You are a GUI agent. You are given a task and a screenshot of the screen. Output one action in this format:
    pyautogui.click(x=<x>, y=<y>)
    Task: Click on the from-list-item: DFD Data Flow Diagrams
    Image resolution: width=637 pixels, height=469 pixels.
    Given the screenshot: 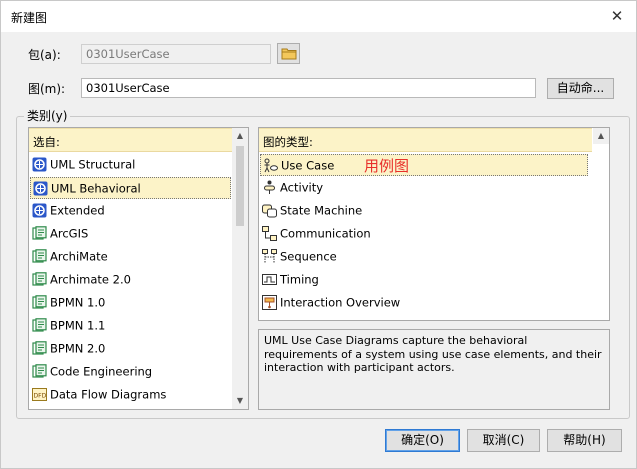 What is the action you would take?
    pyautogui.click(x=130, y=395)
    